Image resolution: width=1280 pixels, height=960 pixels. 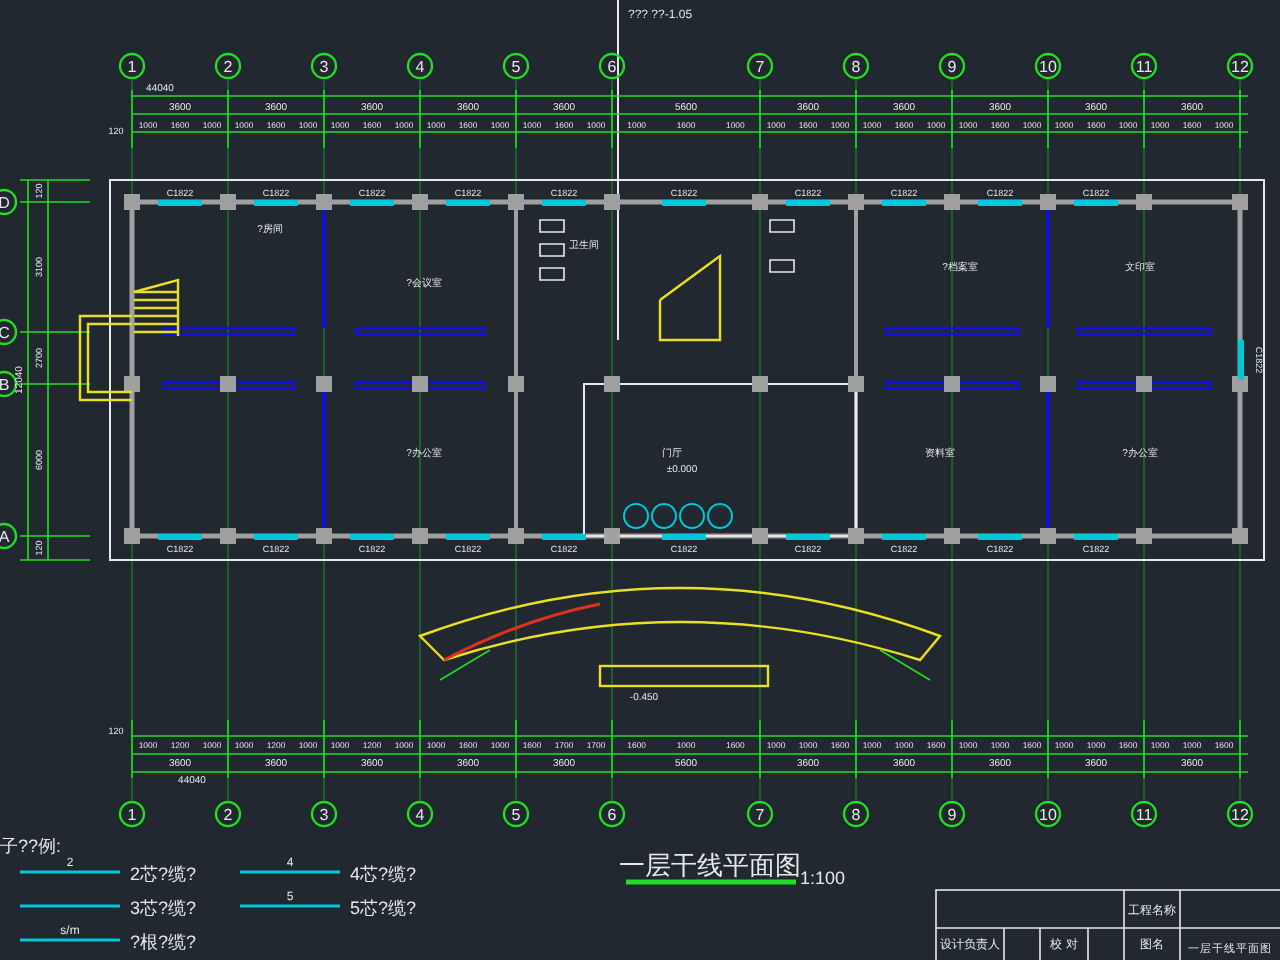 I want to click on legend-text: 5芯?缆?, so click(x=383, y=908).